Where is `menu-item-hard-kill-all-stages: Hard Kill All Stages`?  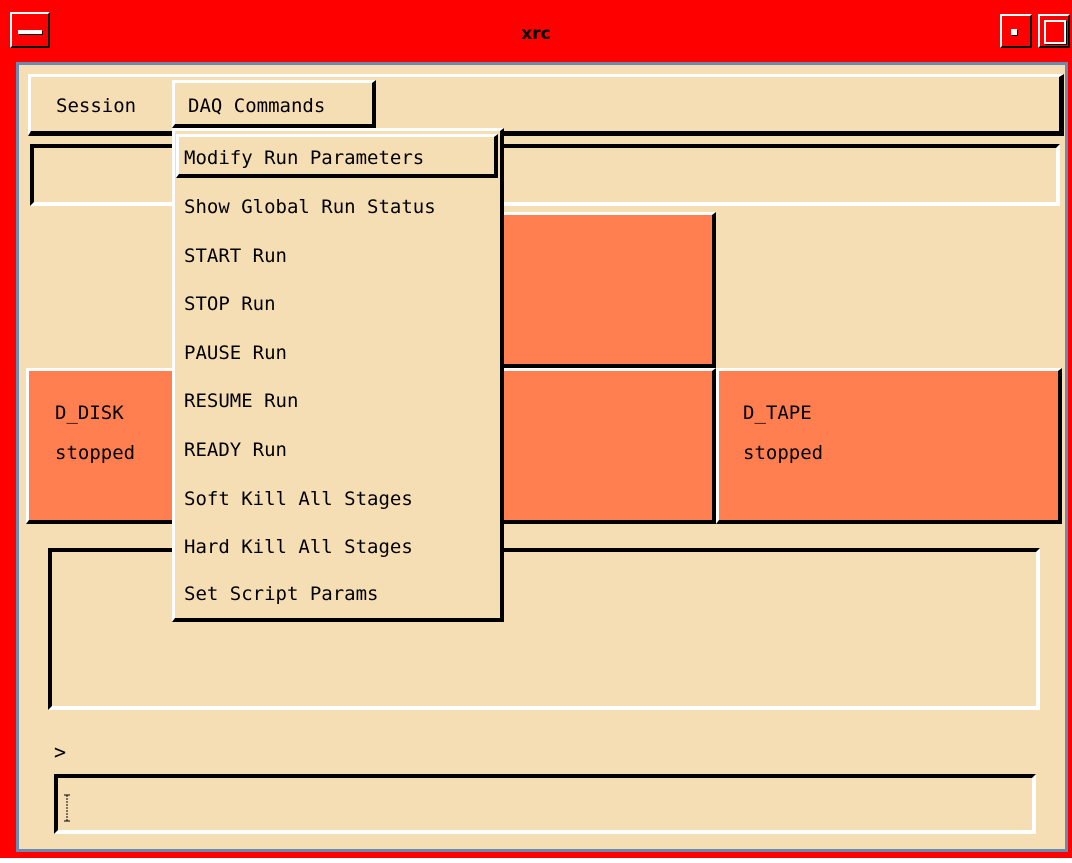
menu-item-hard-kill-all-stages: Hard Kill All Stages is located at coordinates (298, 547).